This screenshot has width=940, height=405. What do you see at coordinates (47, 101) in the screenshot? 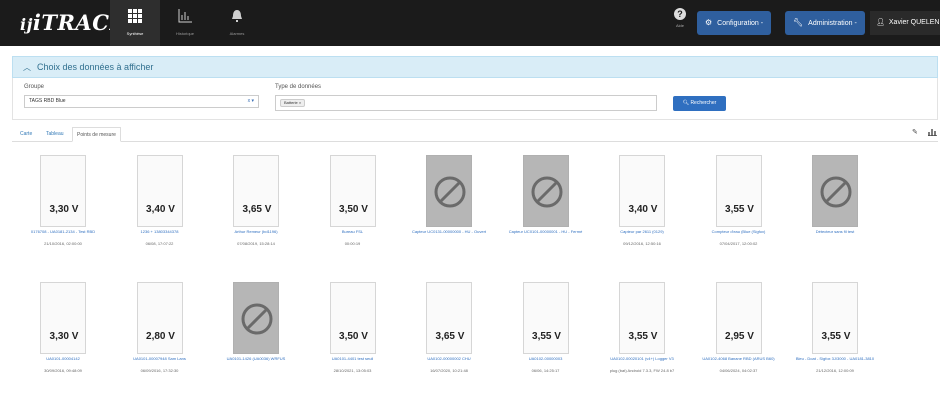
I see `group-value: TAGS RBD Blue` at bounding box center [47, 101].